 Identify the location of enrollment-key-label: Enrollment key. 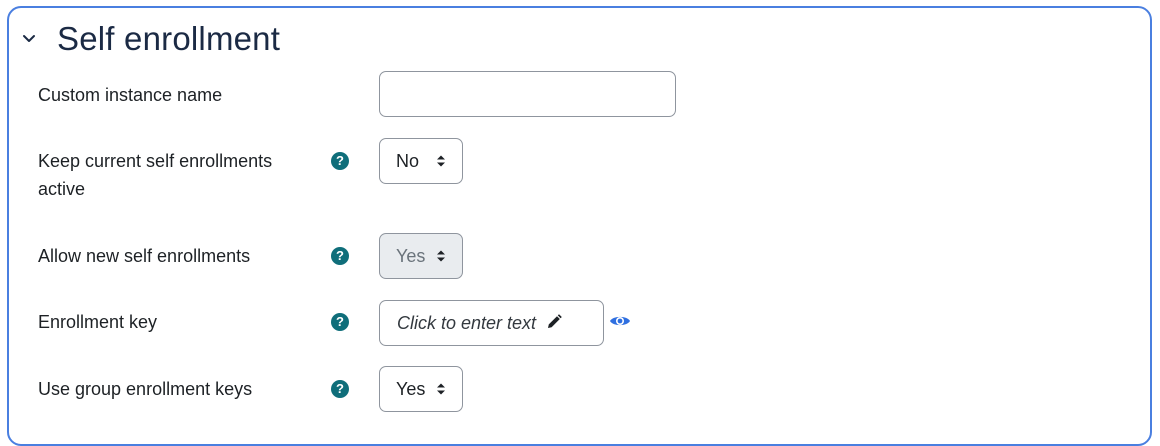
(98, 322).